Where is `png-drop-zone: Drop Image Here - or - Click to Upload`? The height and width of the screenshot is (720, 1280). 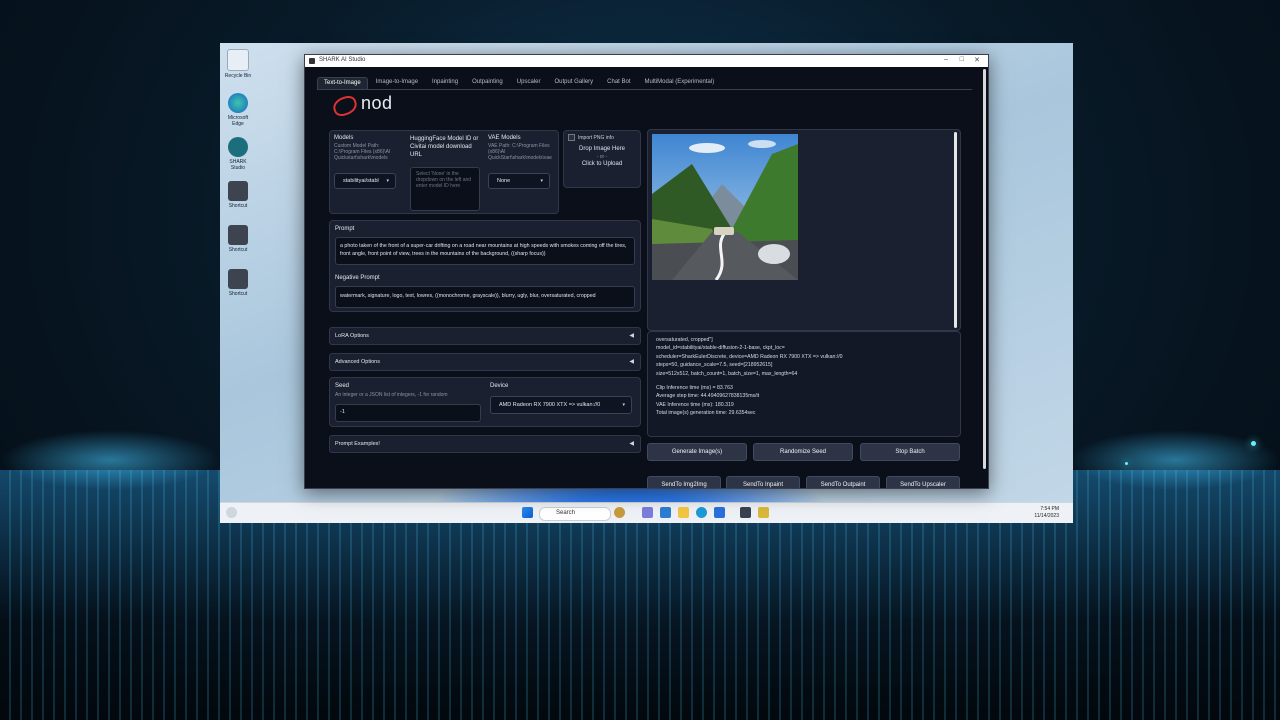 png-drop-zone: Drop Image Here - or - Click to Upload is located at coordinates (602, 157).